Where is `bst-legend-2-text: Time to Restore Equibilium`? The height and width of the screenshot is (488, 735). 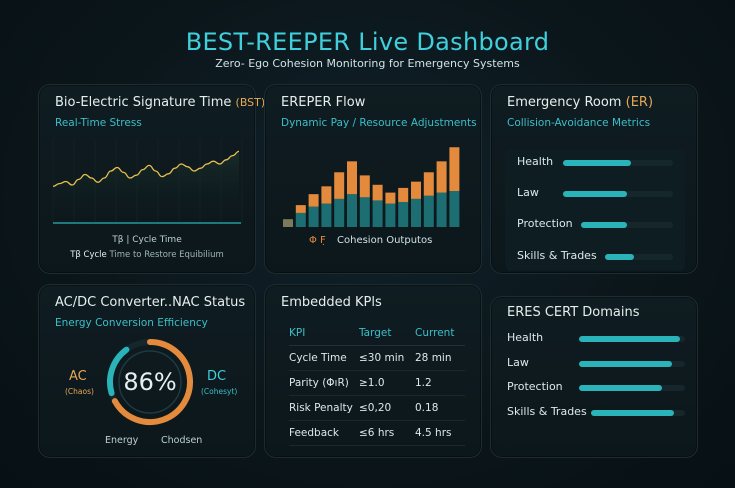 bst-legend-2-text: Time to Restore Equibilium is located at coordinates (166, 255).